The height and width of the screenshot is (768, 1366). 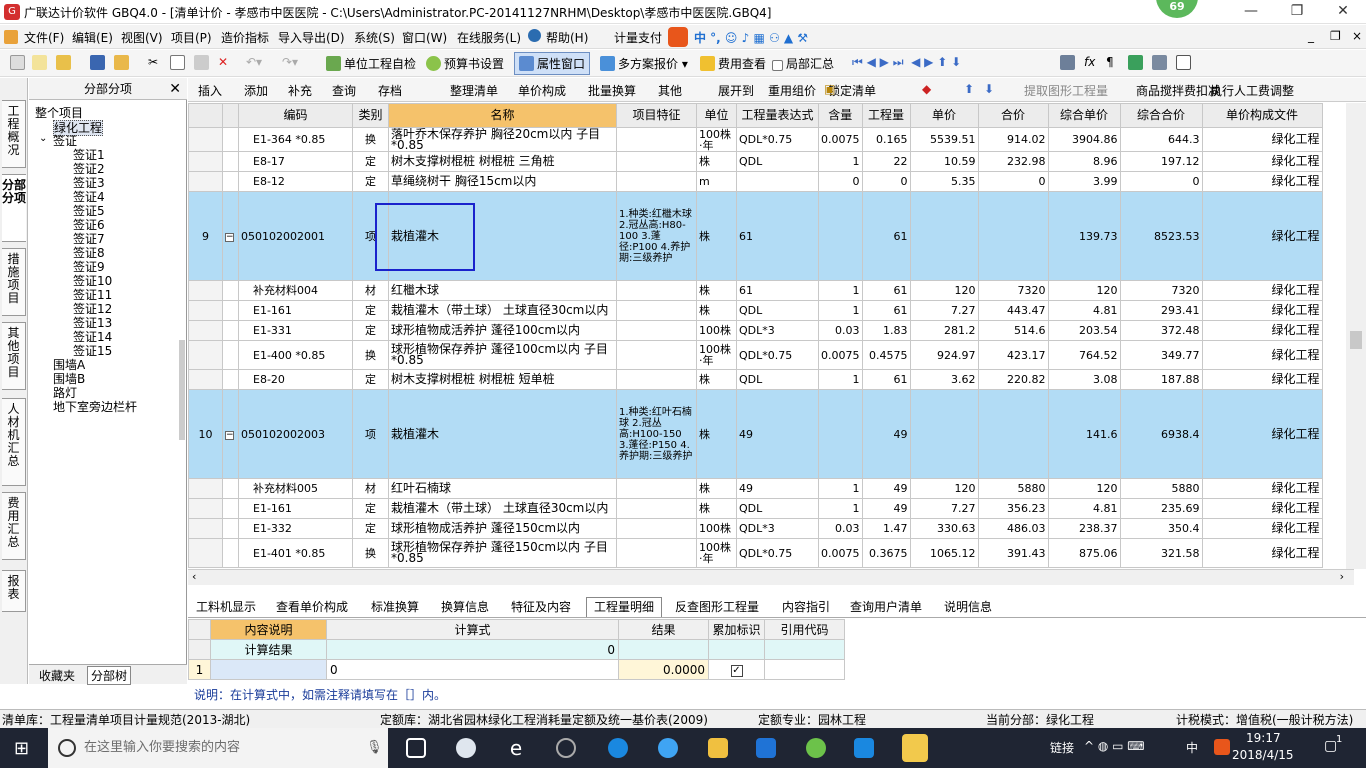 What do you see at coordinates (1161, 330) in the screenshot?
I see `cell-utotal: 372.48` at bounding box center [1161, 330].